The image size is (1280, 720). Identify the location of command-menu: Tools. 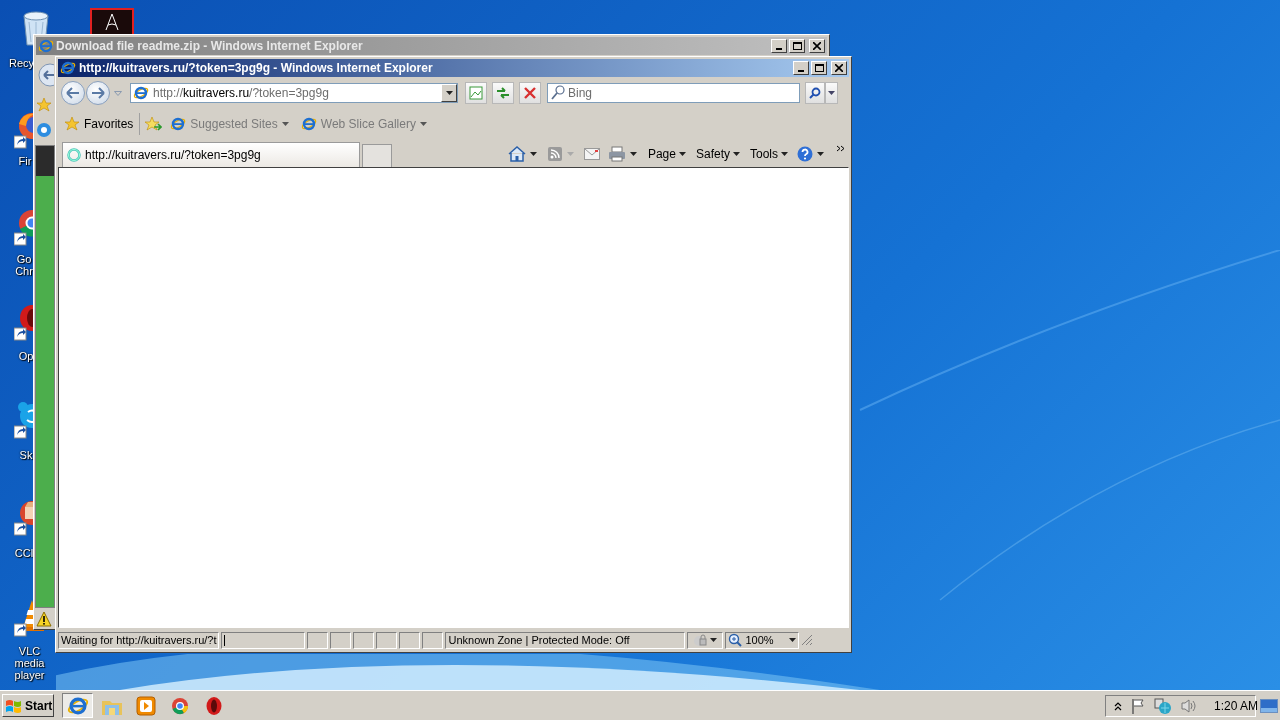
(769, 154).